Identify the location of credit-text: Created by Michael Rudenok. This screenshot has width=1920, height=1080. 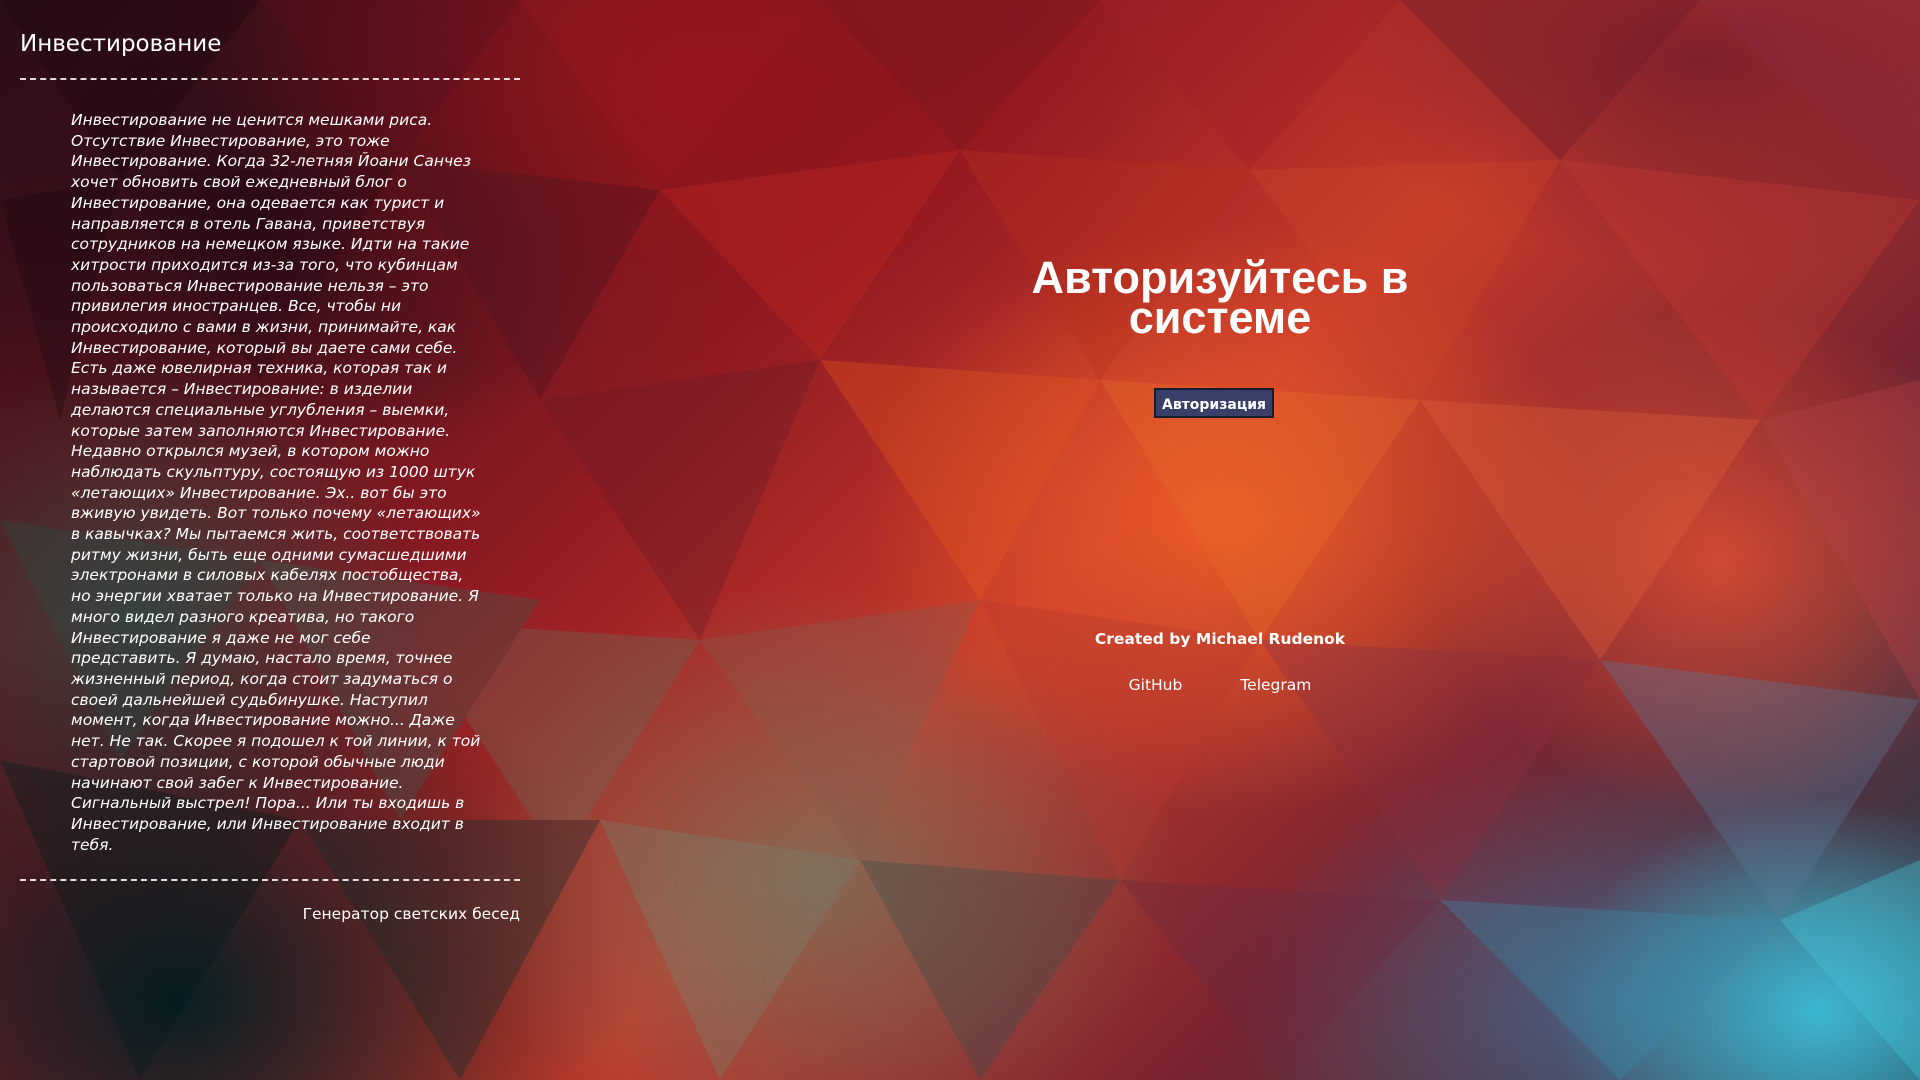
(1220, 639).